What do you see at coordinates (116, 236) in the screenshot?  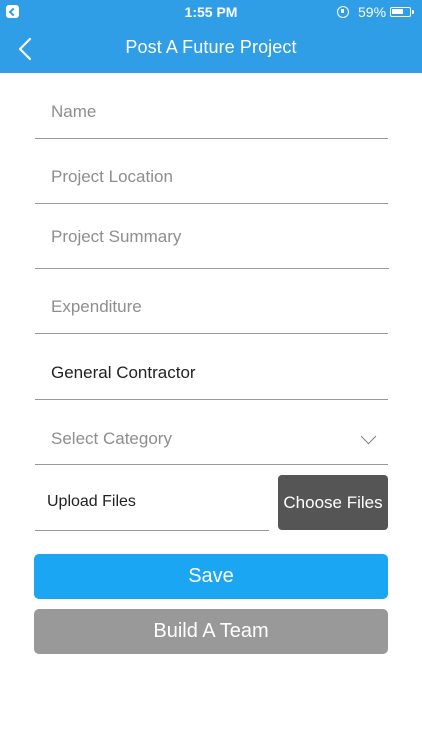 I see `project-summary-placeholder: Project Summary` at bounding box center [116, 236].